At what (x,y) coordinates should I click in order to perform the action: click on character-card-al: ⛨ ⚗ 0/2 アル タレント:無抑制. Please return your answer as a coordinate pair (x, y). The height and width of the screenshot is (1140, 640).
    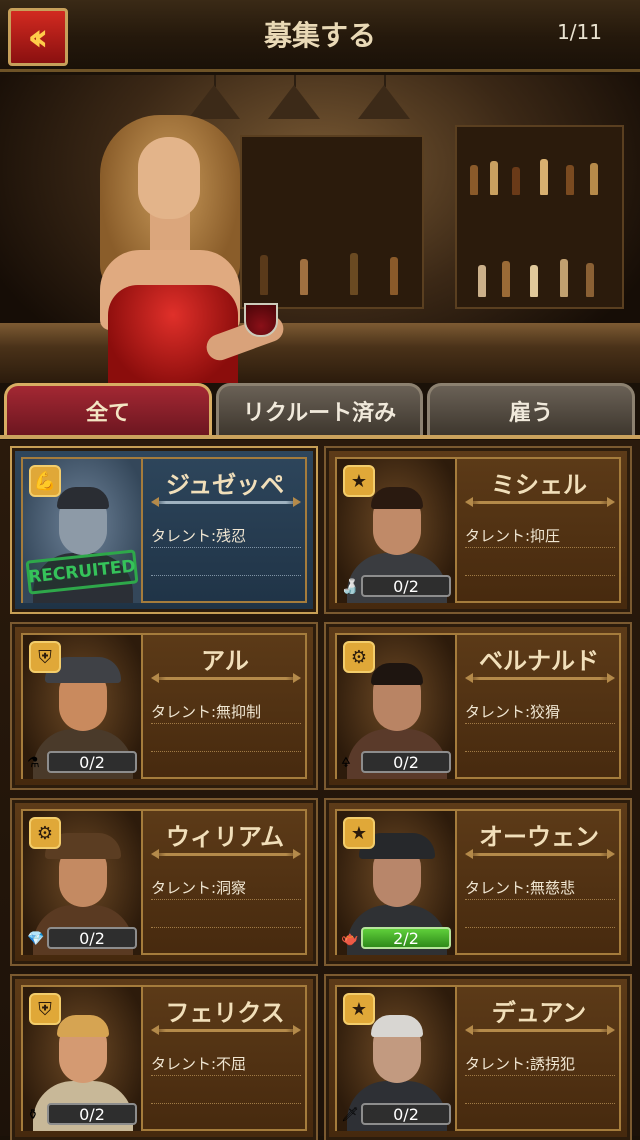
    Looking at the image, I should click on (164, 706).